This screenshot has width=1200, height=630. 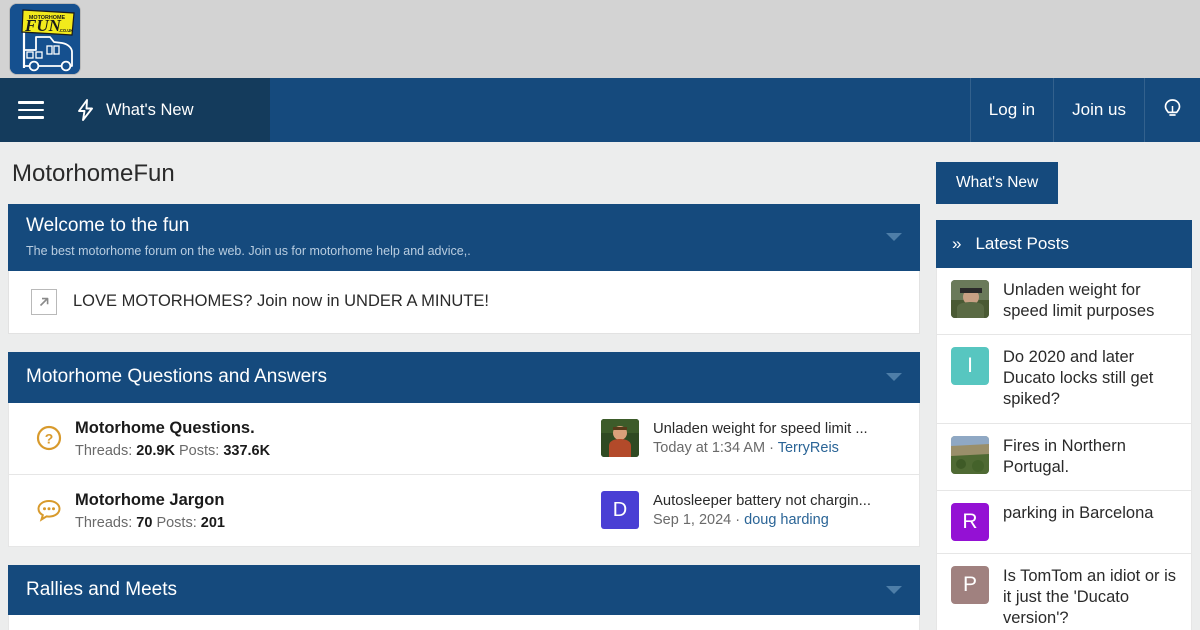 I want to click on last-post-sub: Today at 1:34 AM · TerryReis, so click(x=760, y=448).